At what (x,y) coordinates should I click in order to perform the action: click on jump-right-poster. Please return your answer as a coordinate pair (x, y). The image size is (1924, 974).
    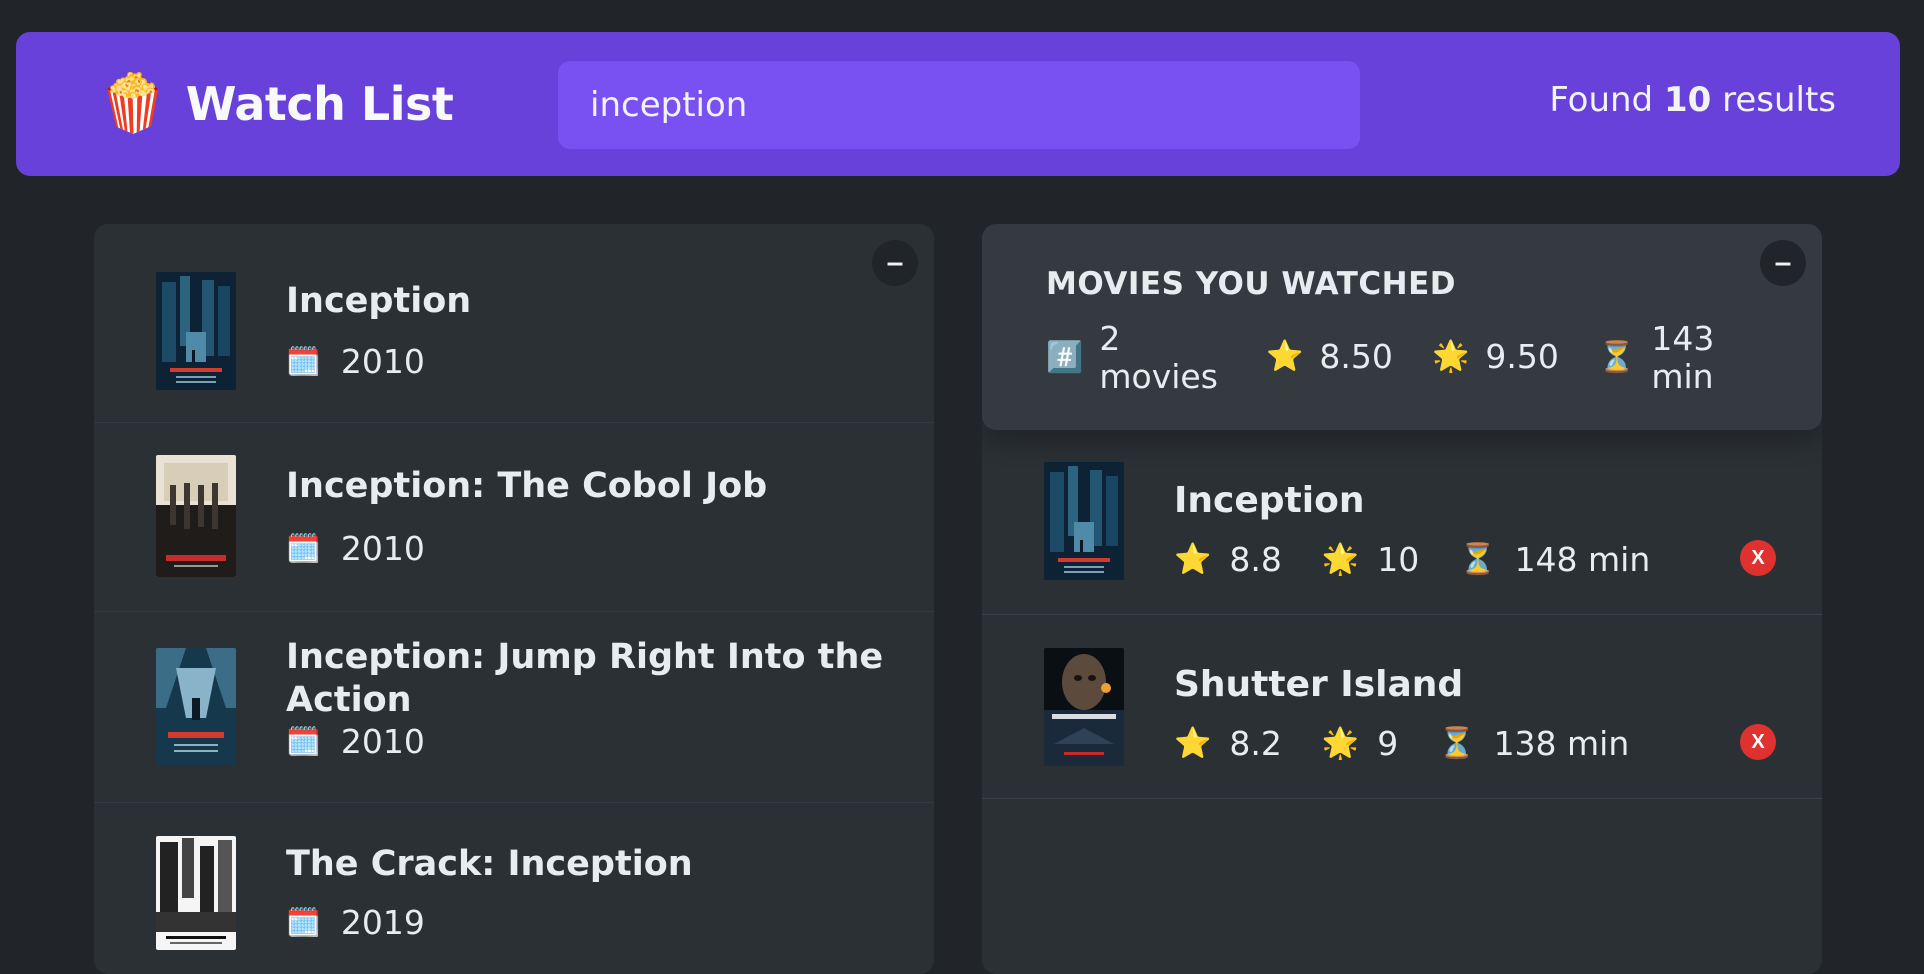
    Looking at the image, I should click on (196, 707).